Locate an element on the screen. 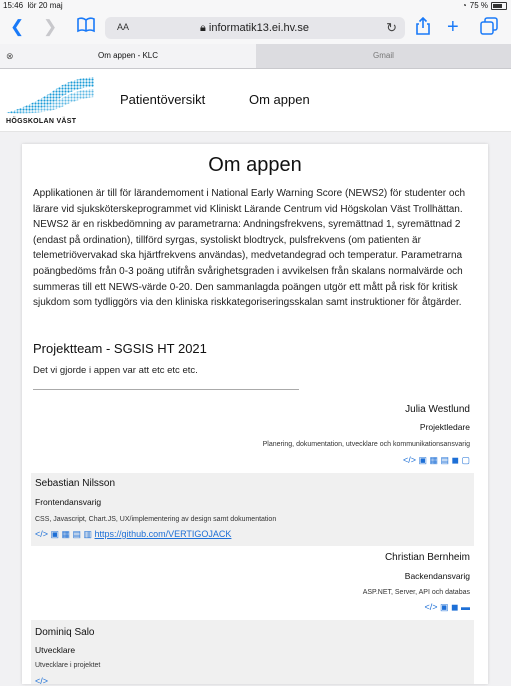 The width and height of the screenshot is (511, 686). hogskolan-vast-logo: HÖGSKOLAN VÄST is located at coordinates (50, 101).